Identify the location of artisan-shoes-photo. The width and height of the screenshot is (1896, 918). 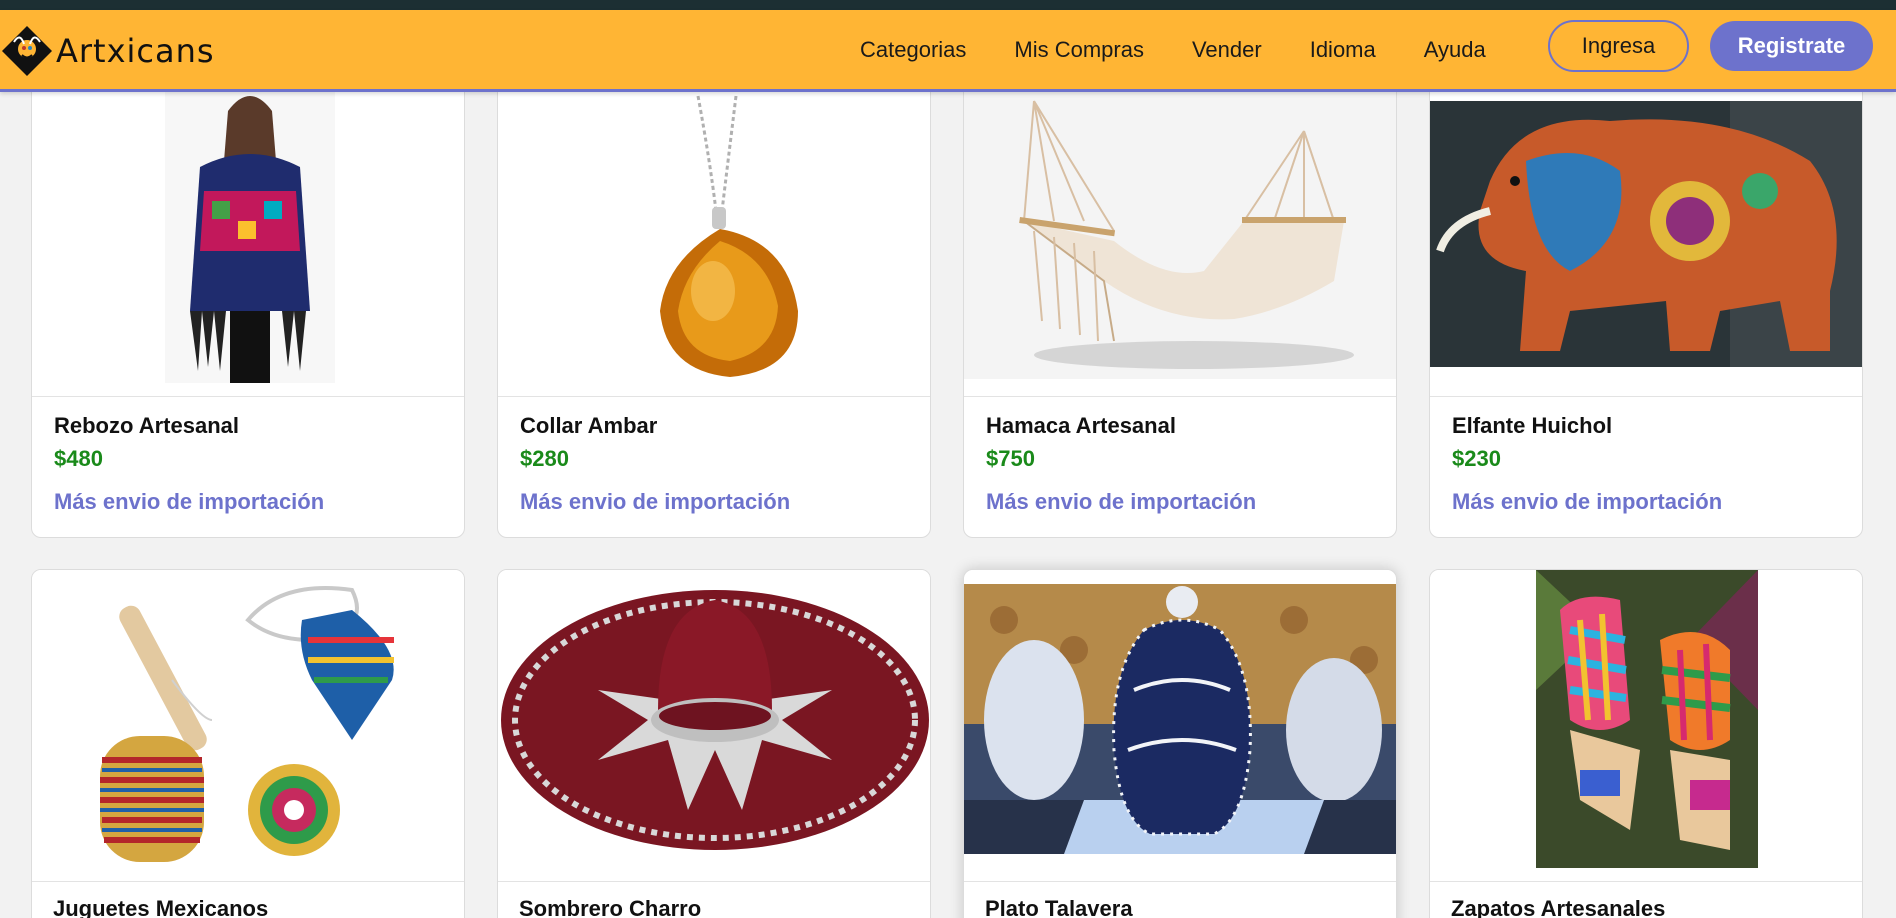
(1647, 719).